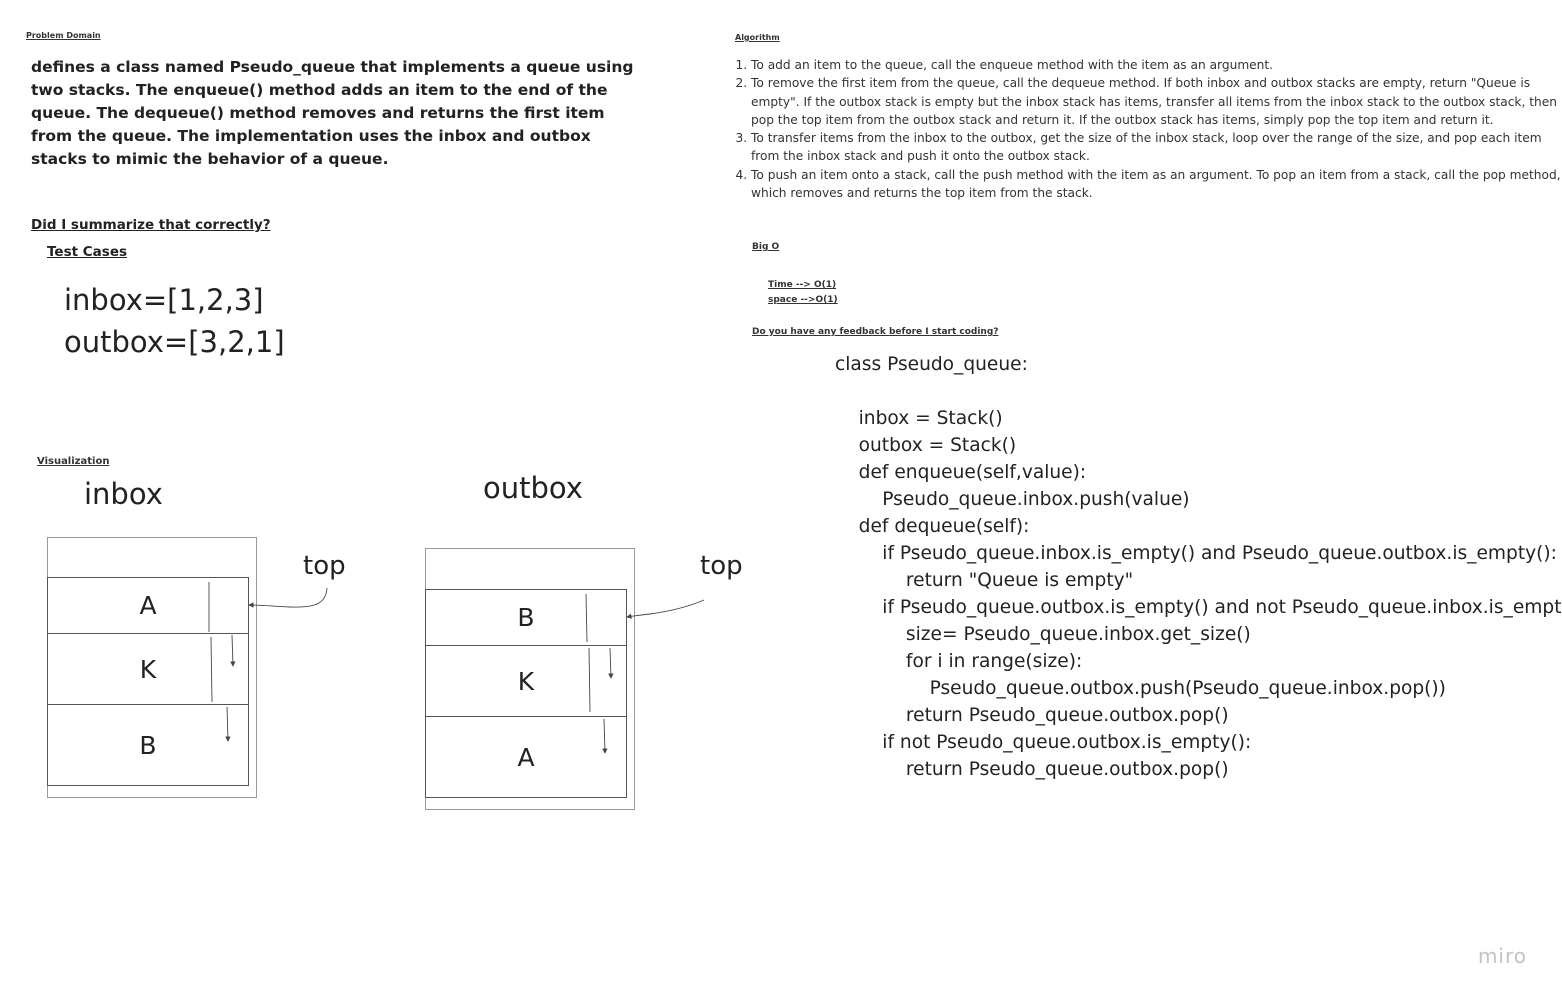 Image resolution: width=1562 pixels, height=1000 pixels. What do you see at coordinates (919, 418) in the screenshot?
I see `code-line: inbox = Stack()` at bounding box center [919, 418].